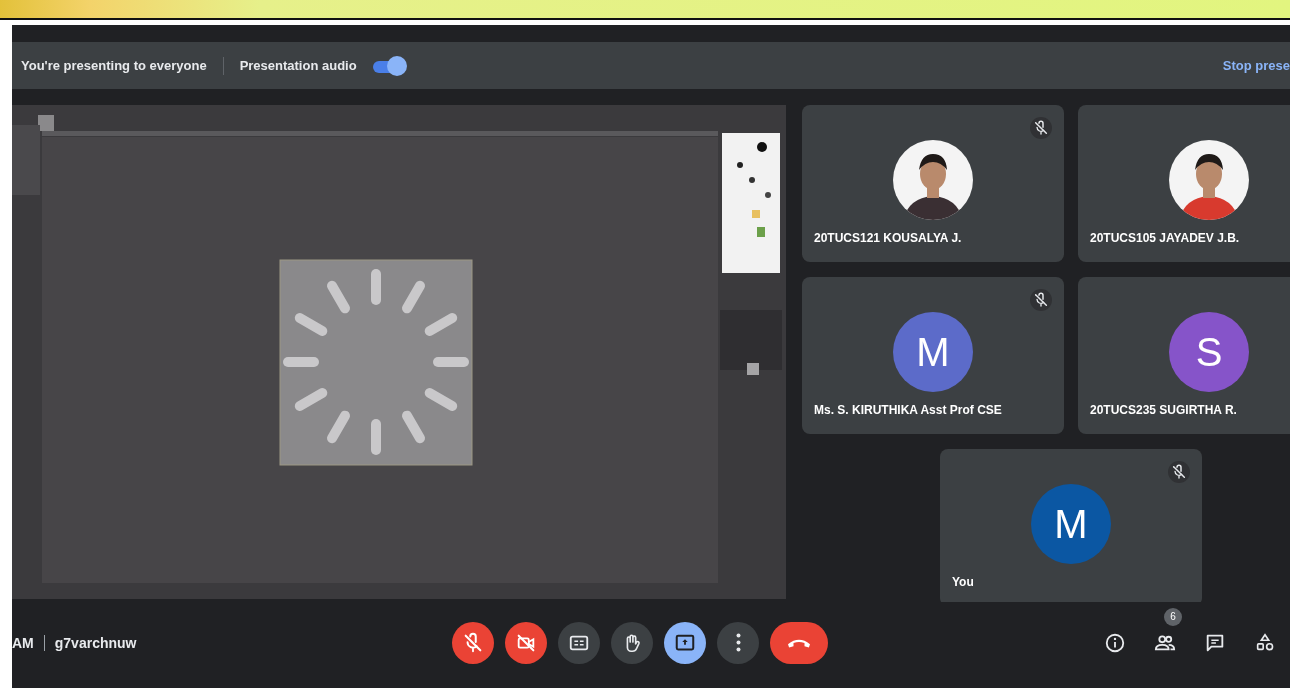  What do you see at coordinates (888, 238) in the screenshot?
I see `participant-name: 20TUCS121 KOUSALYA J.` at bounding box center [888, 238].